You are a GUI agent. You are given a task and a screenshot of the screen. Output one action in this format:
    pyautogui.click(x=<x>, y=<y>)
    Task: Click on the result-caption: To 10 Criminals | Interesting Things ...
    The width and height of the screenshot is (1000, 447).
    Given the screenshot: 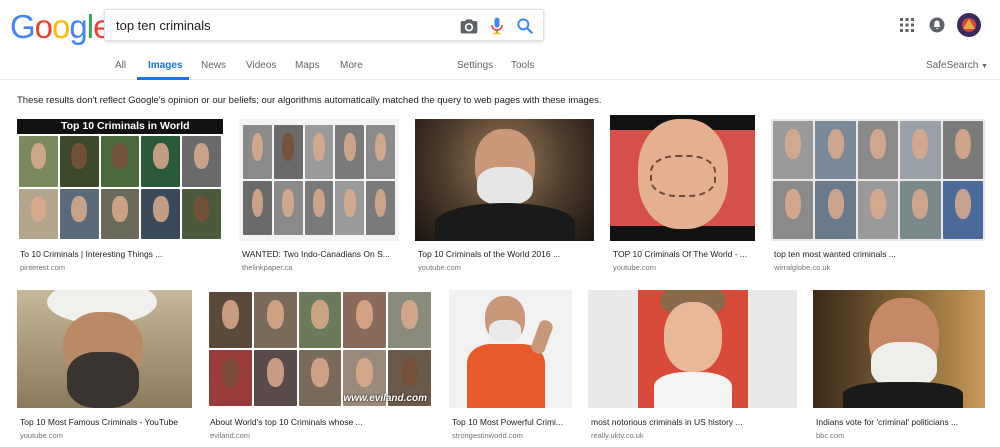 What is the action you would take?
    pyautogui.click(x=120, y=254)
    